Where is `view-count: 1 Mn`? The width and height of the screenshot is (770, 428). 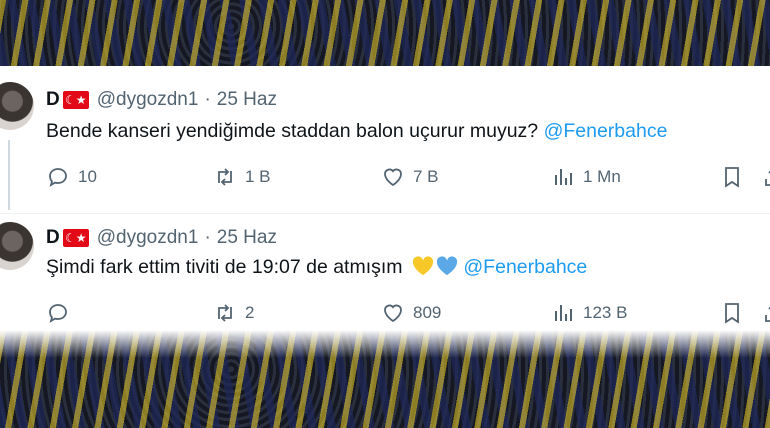 view-count: 1 Mn is located at coordinates (602, 176).